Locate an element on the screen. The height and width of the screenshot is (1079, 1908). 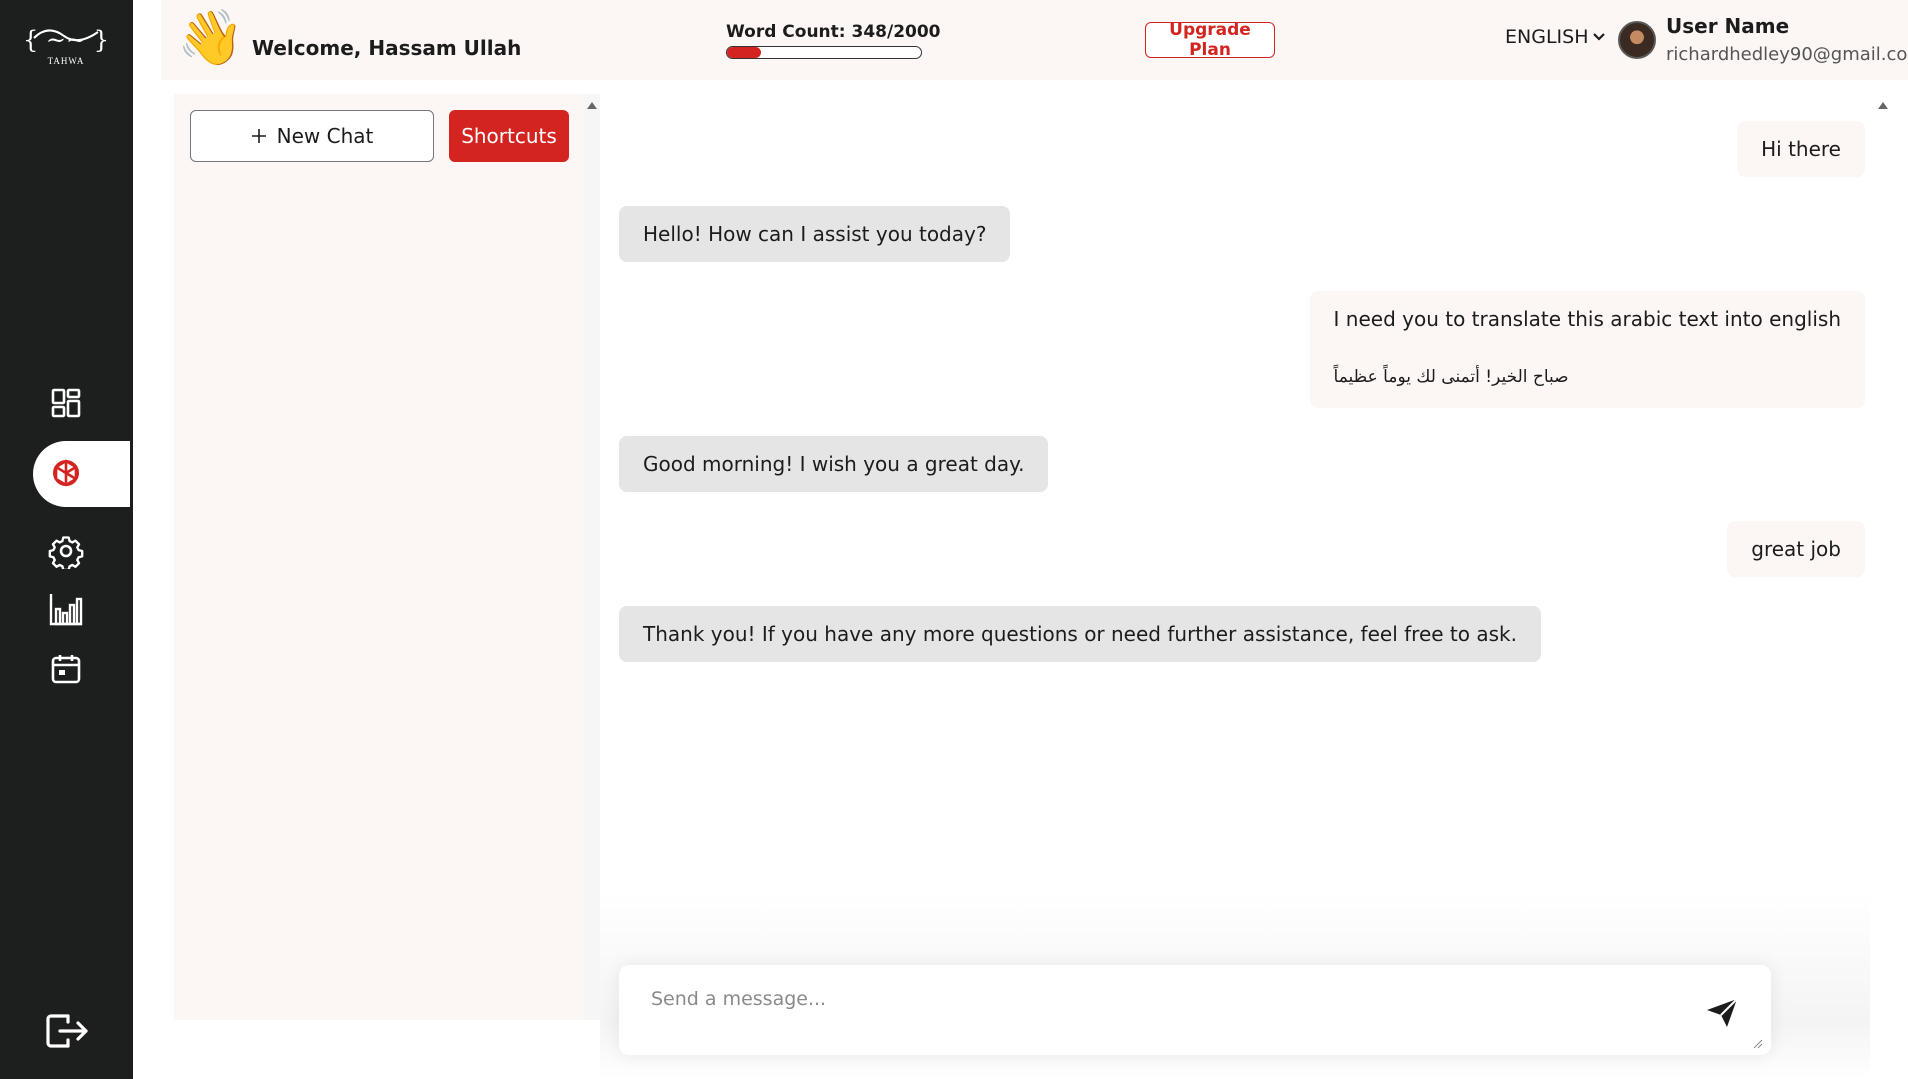
message-text: Good morning! I wish you a great day. is located at coordinates (834, 464).